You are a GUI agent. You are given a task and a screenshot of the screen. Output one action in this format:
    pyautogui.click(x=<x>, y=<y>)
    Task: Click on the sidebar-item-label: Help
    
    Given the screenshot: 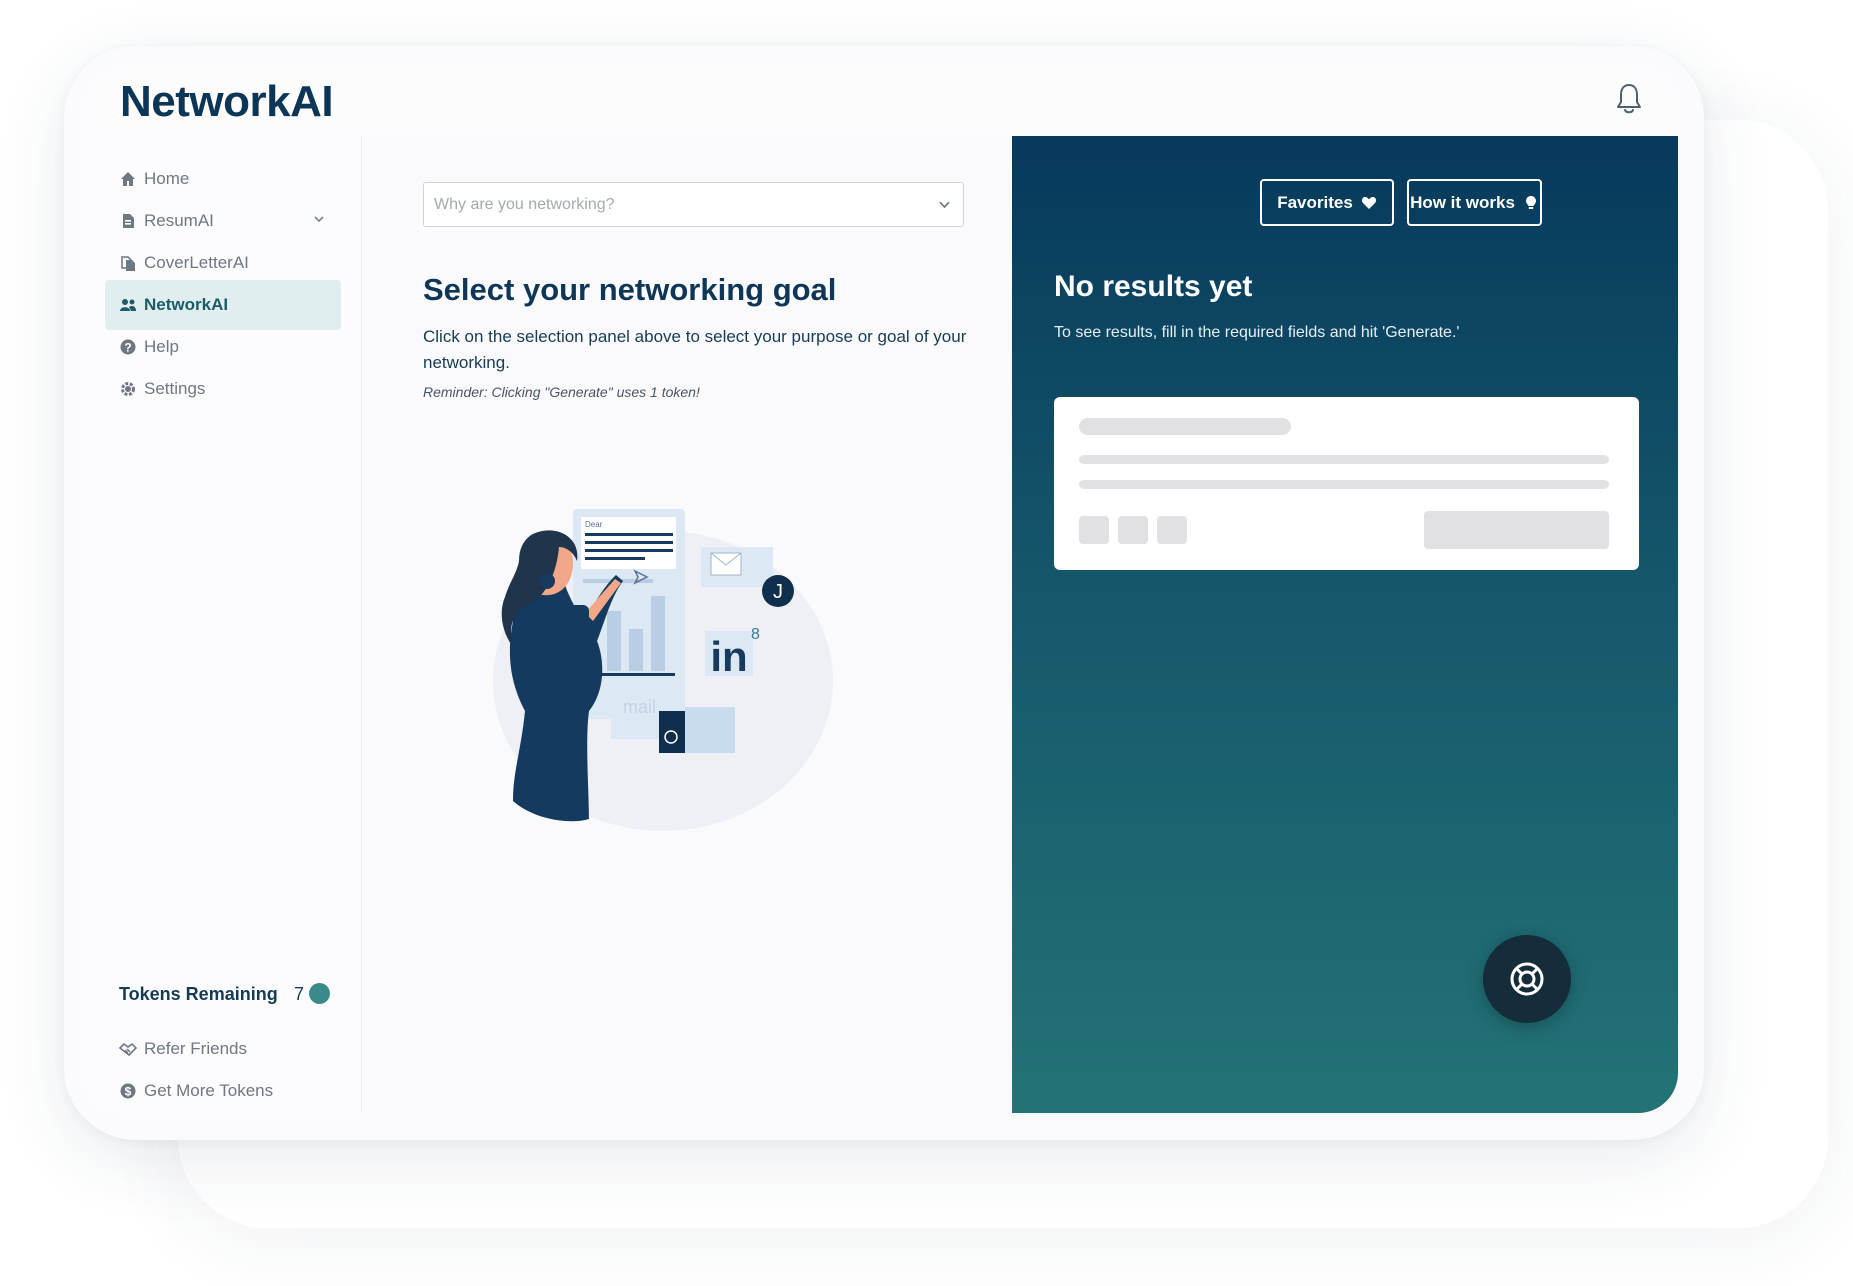 What is the action you would take?
    pyautogui.click(x=161, y=346)
    